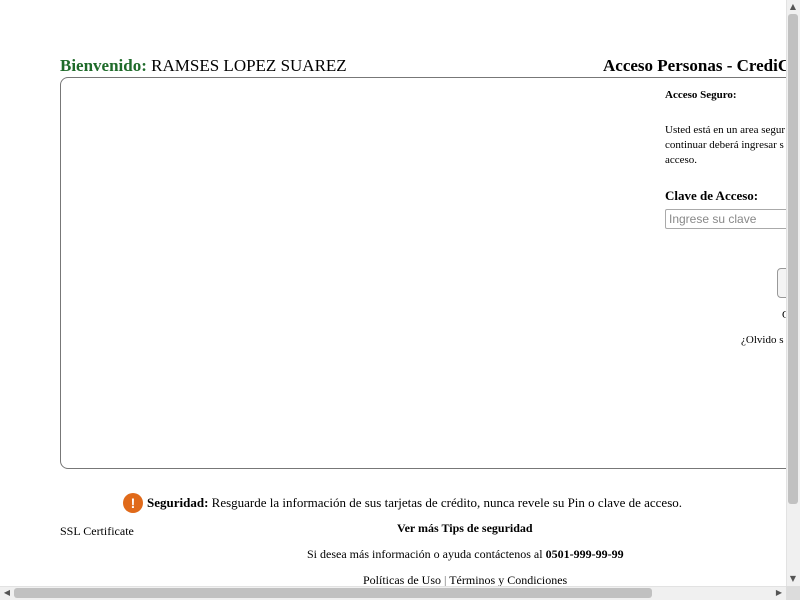  What do you see at coordinates (584, 554) in the screenshot?
I see `contact-phone: 0501-999-99-99` at bounding box center [584, 554].